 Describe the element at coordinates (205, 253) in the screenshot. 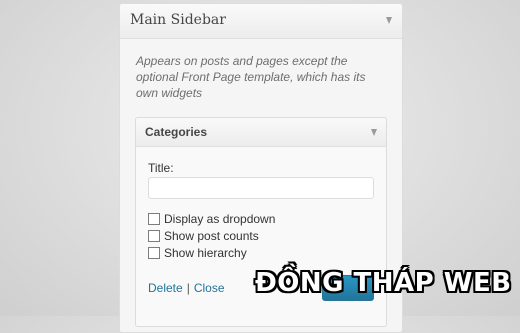

I see `hierarchy-label: Show hierarchy` at that location.